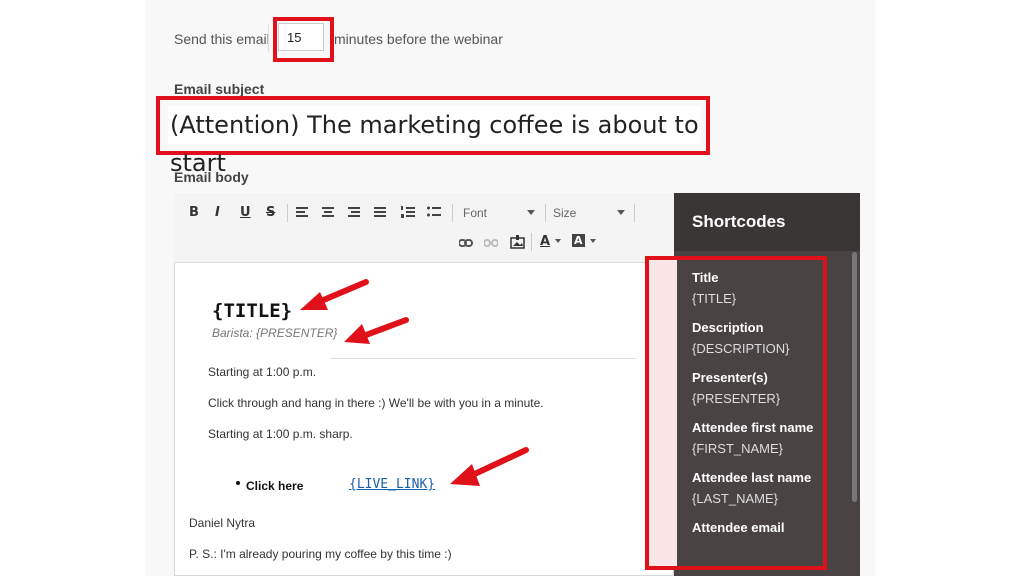 The height and width of the screenshot is (576, 1024). What do you see at coordinates (329, 213) in the screenshot?
I see `align-center-icon` at bounding box center [329, 213].